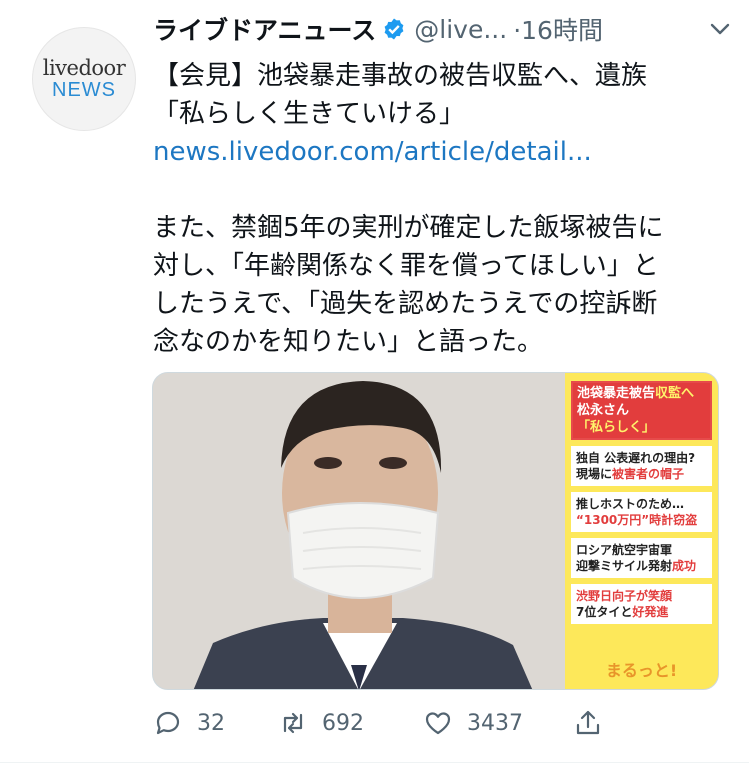  What do you see at coordinates (720, 29) in the screenshot?
I see `chevron-down-icon` at bounding box center [720, 29].